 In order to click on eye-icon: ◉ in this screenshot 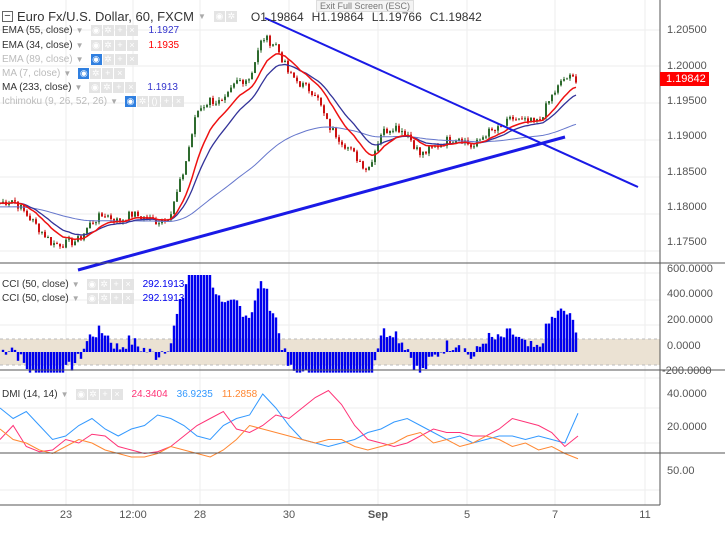, I will do `click(219, 16)`.